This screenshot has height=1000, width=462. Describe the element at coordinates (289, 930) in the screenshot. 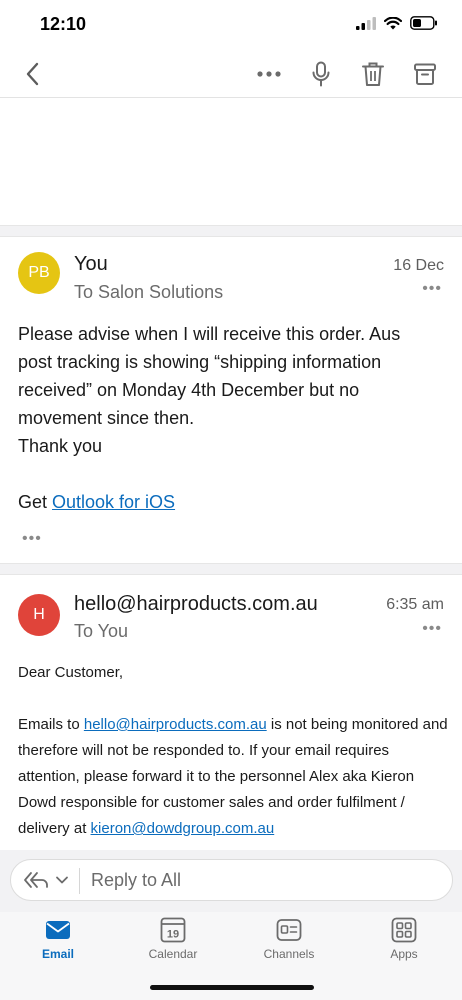

I see `channels-icon` at that location.